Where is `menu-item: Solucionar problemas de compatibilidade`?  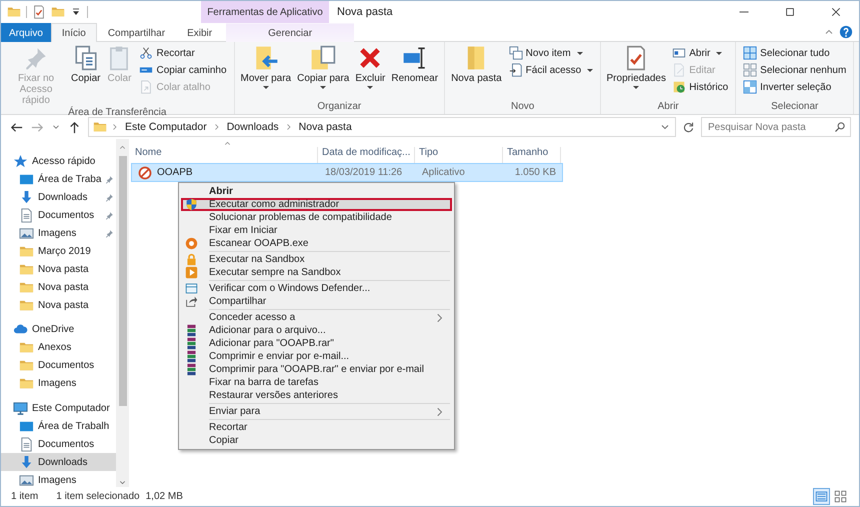
menu-item: Solucionar problemas de compatibilidade is located at coordinates (316, 217).